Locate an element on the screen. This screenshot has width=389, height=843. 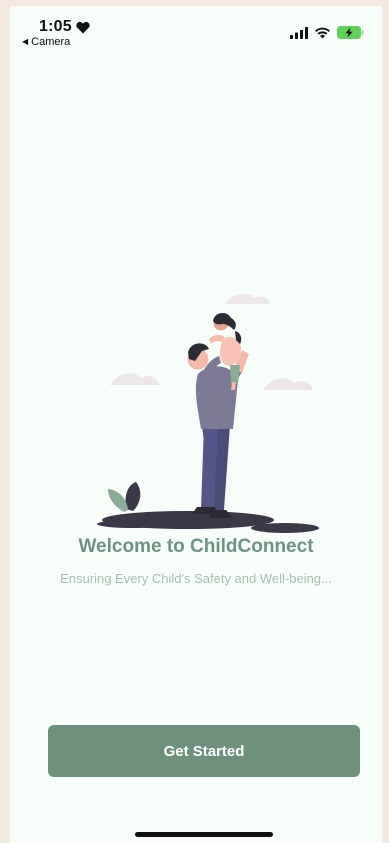
status-bar: 1:05 ◀ Camera is located at coordinates (196, 28).